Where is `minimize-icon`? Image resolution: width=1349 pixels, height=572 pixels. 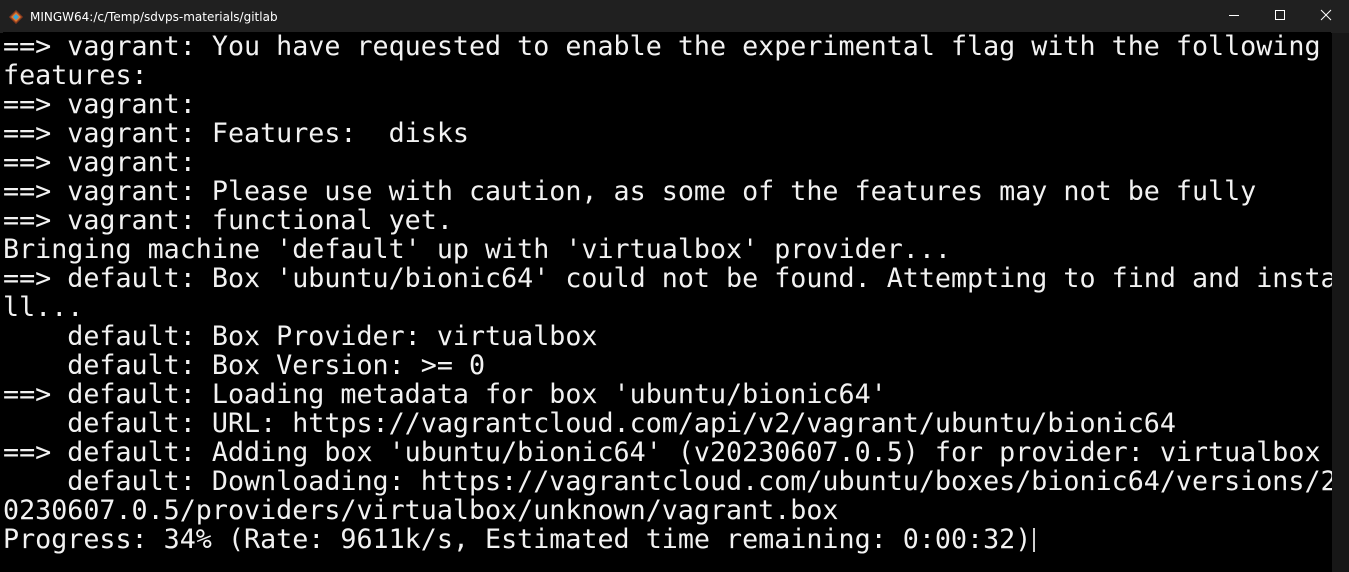
minimize-icon is located at coordinates (1234, 17).